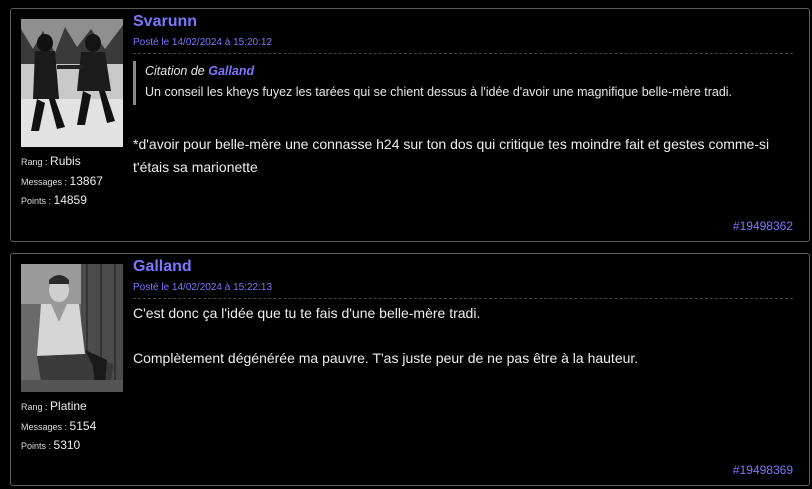 Image resolution: width=812 pixels, height=489 pixels. Describe the element at coordinates (231, 71) in the screenshot. I see `quote-author-link: Galland` at that location.